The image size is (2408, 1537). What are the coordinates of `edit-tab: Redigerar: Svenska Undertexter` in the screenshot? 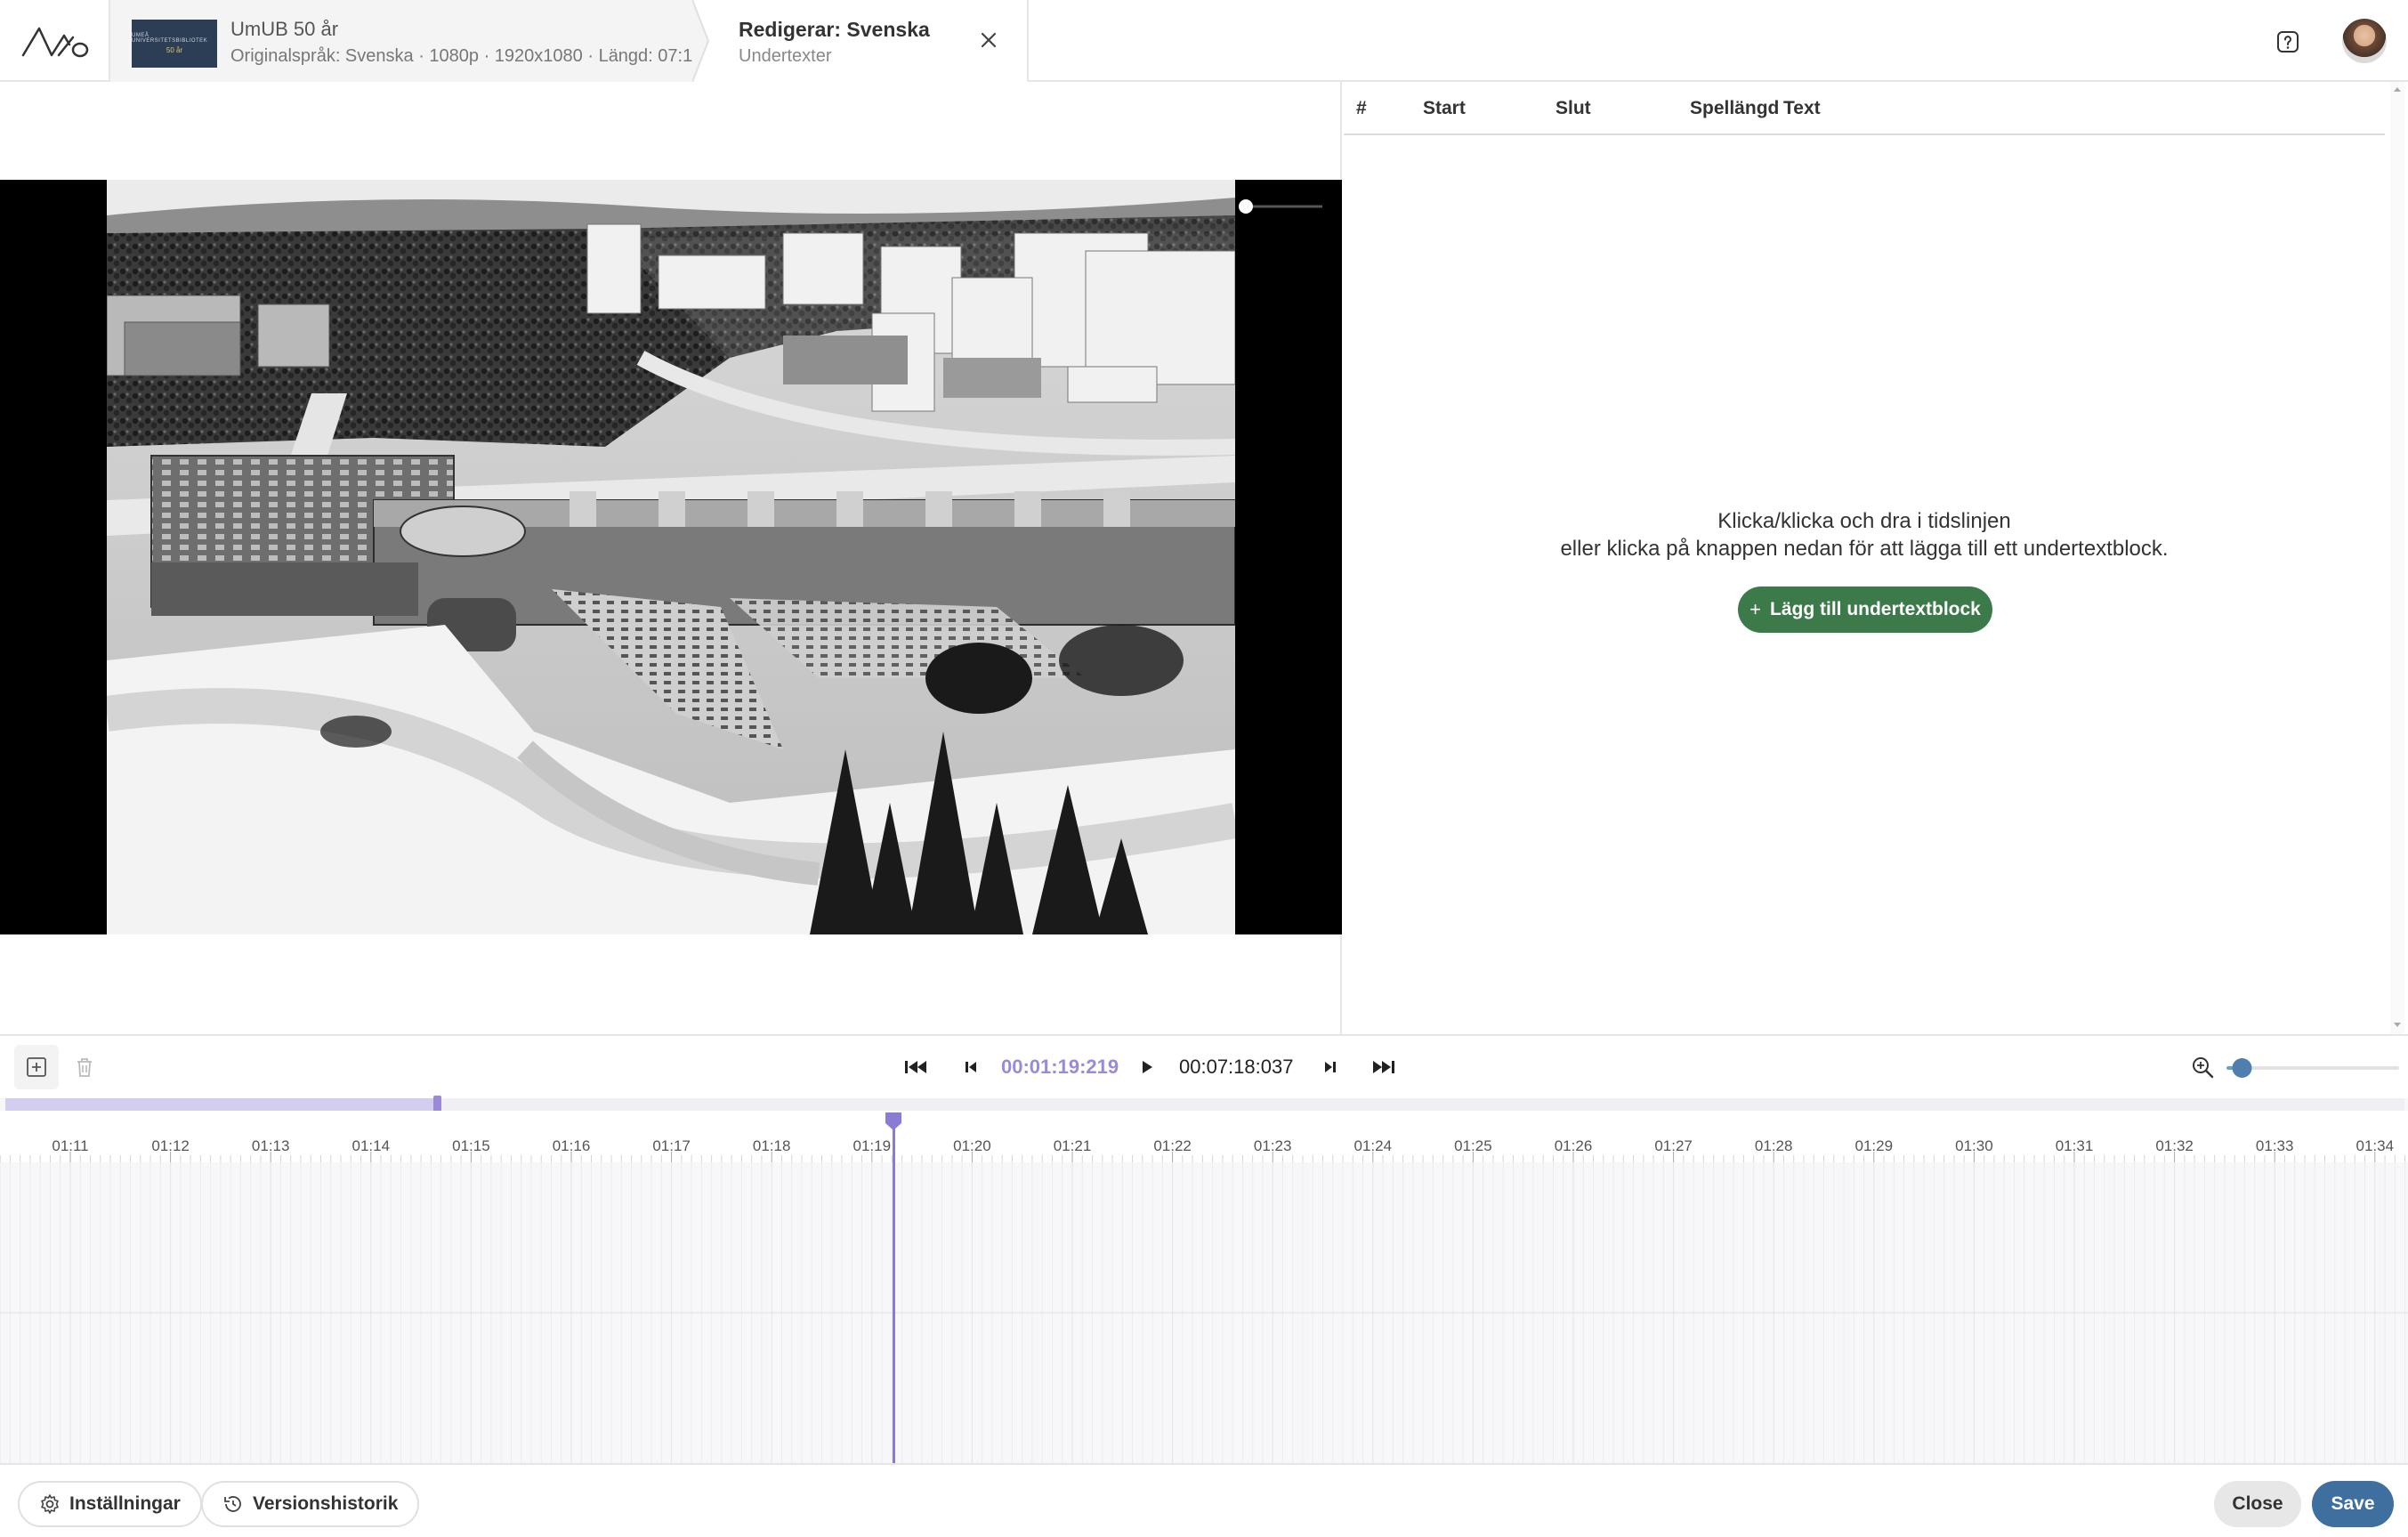 It's located at (860, 41).